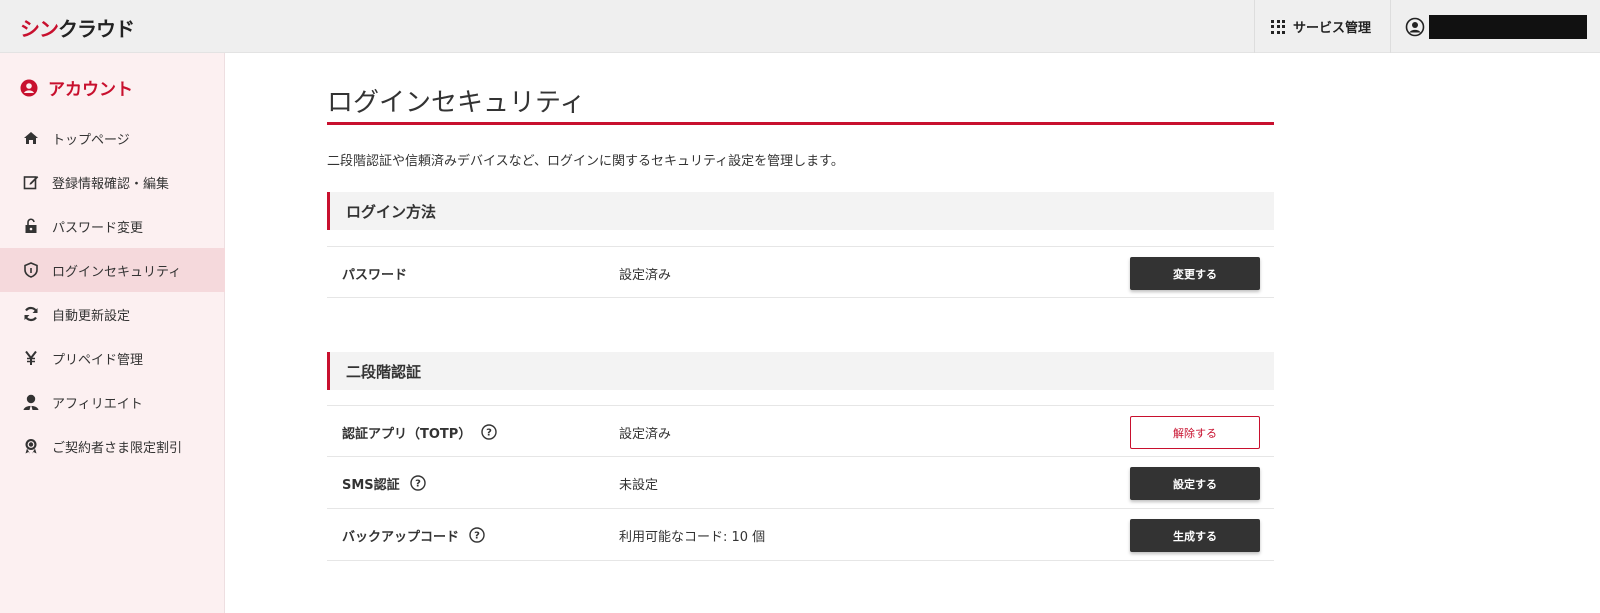  What do you see at coordinates (31, 446) in the screenshot?
I see `badge-icon` at bounding box center [31, 446].